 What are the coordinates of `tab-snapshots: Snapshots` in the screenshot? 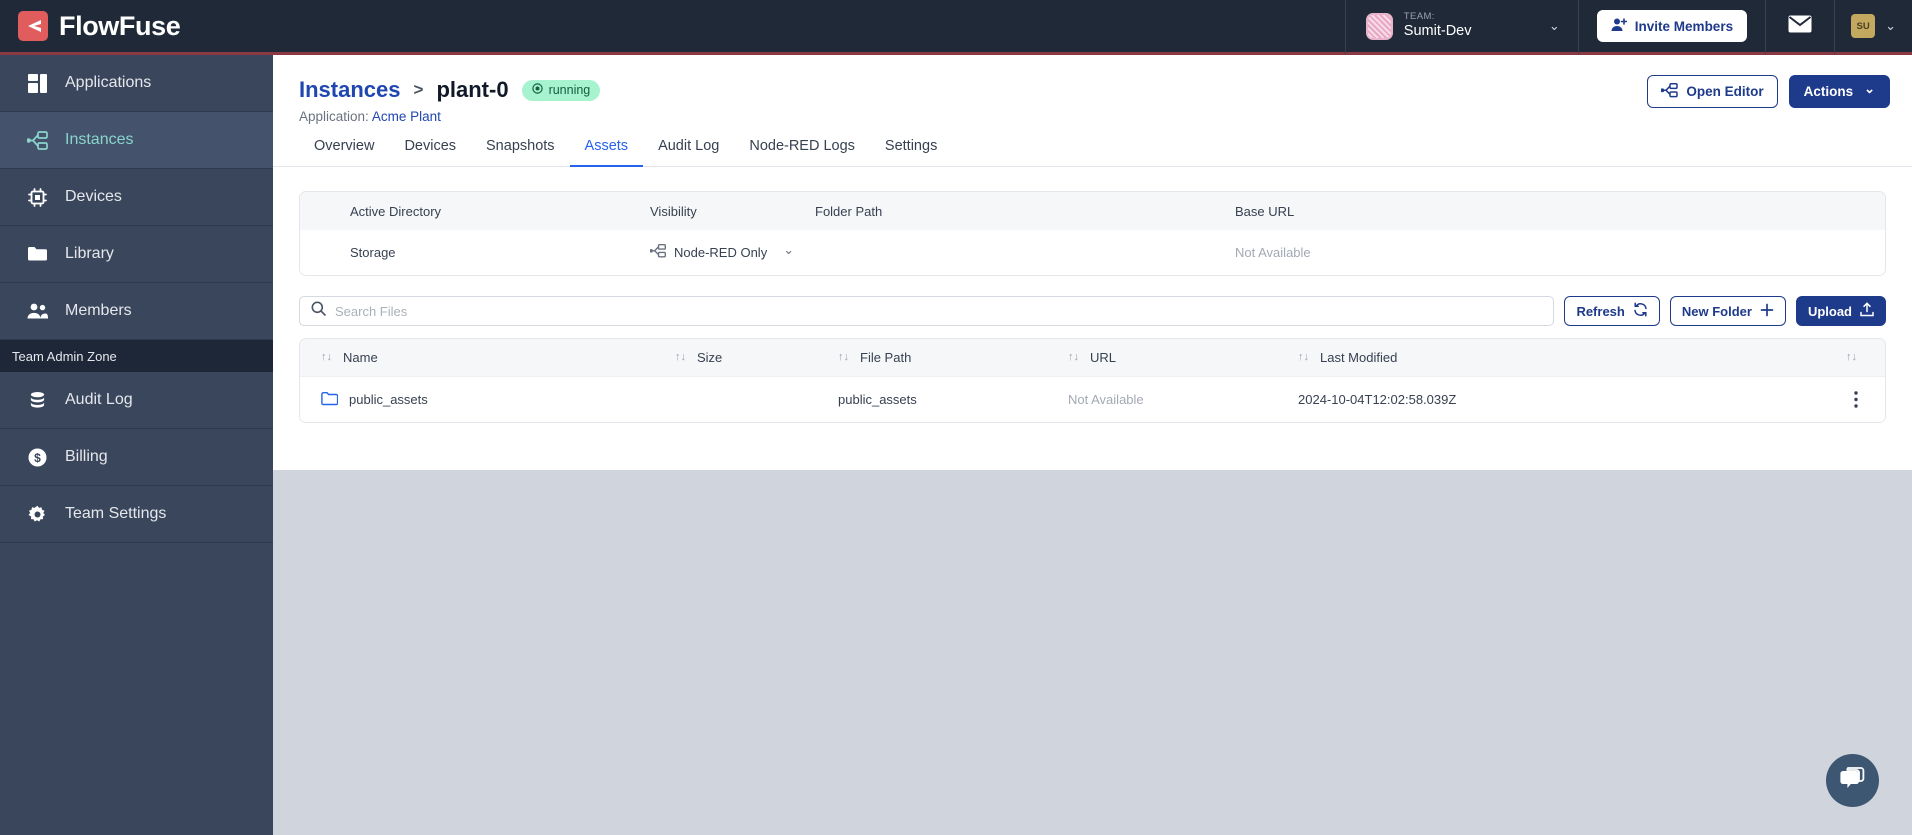 It's located at (520, 152).